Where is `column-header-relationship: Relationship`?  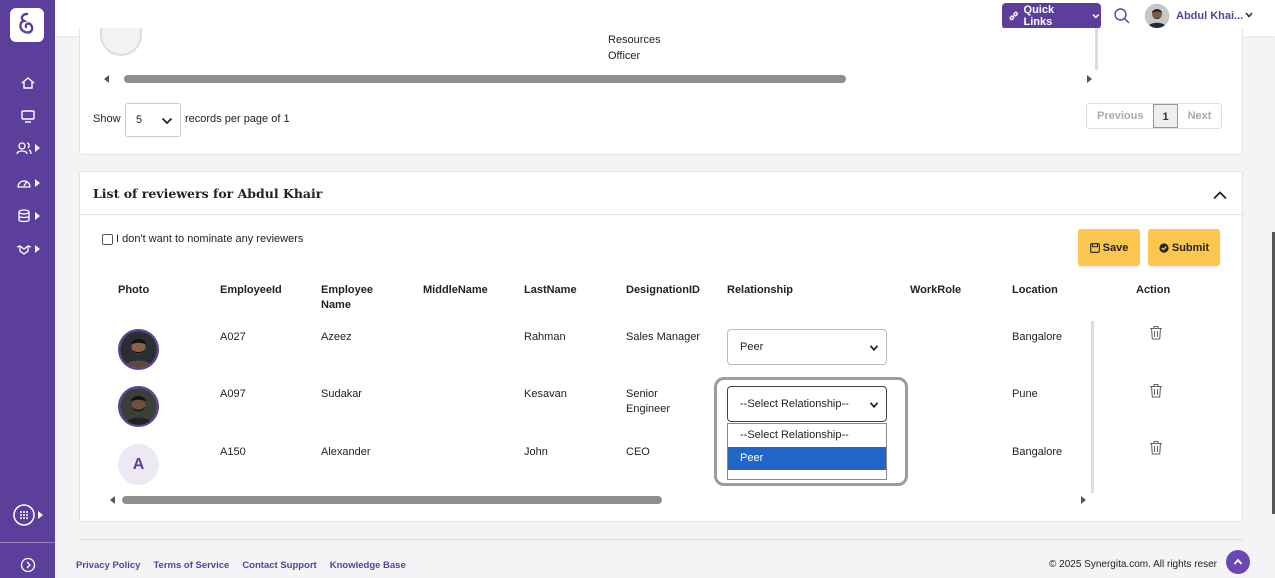
column-header-relationship: Relationship is located at coordinates (760, 290).